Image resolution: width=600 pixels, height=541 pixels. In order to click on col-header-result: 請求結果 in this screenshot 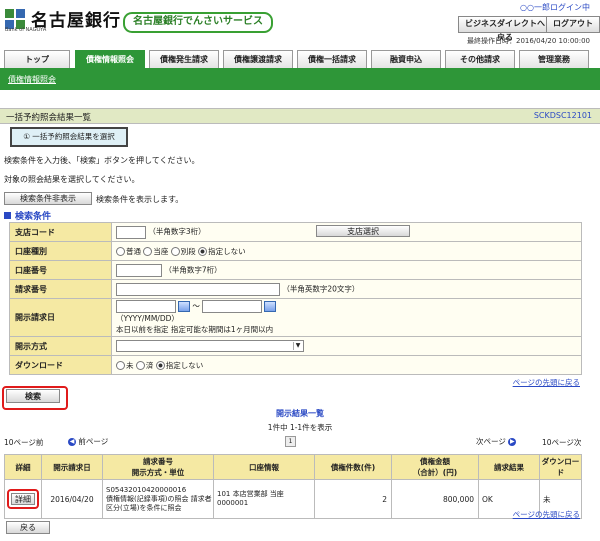, I will do `click(509, 467)`.